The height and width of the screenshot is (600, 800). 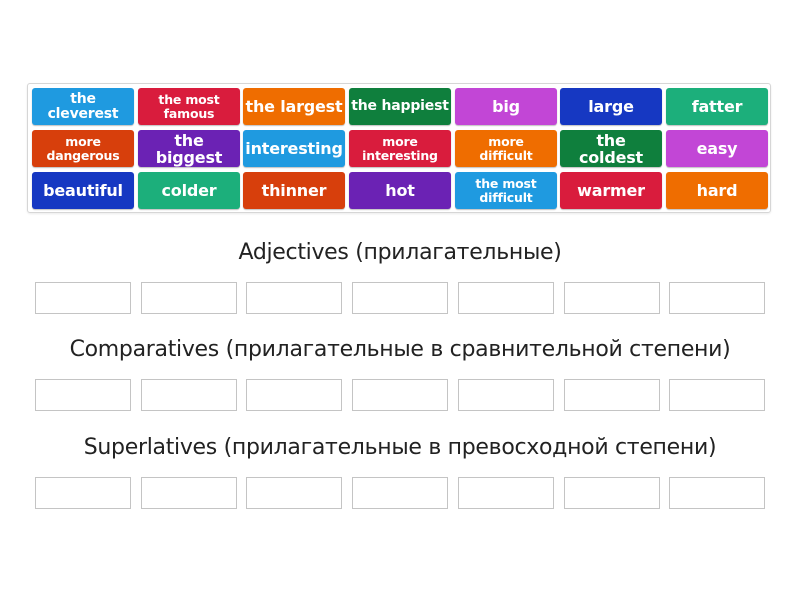 I want to click on word-tile: big, so click(x=506, y=106).